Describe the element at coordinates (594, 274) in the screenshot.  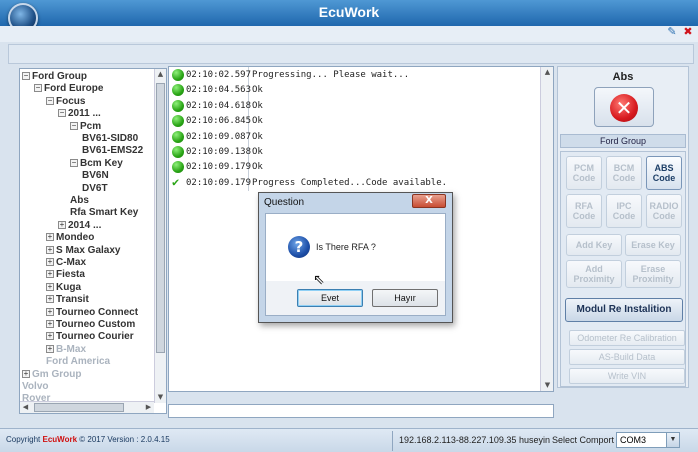
I see `add-proximity-button: Add Proximity` at that location.